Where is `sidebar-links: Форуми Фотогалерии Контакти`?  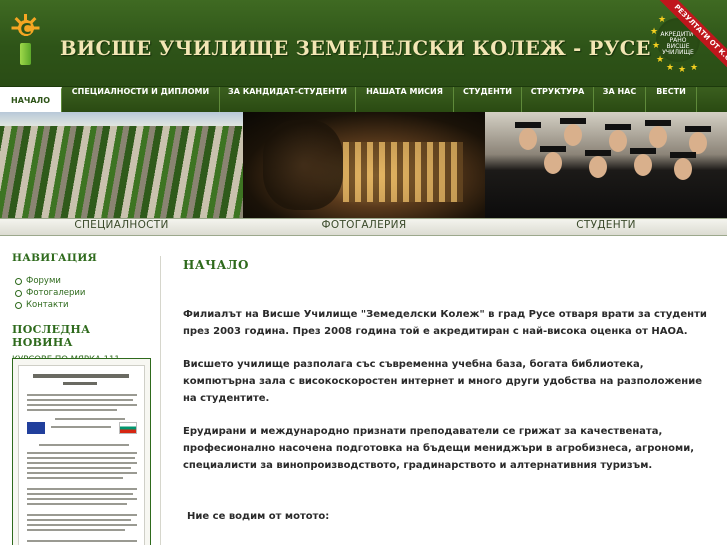
sidebar-links: Форуми Фотогалерии Контакти is located at coordinates (83, 293).